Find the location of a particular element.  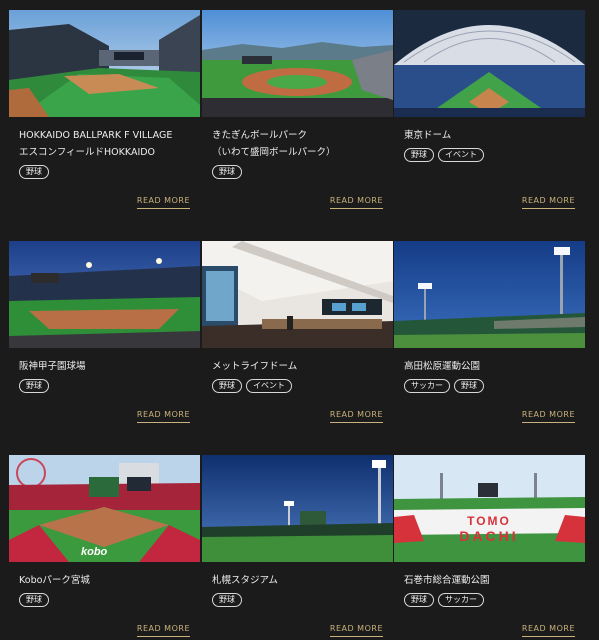

venue-title: 石巻市総合運動公園 is located at coordinates (447, 580).